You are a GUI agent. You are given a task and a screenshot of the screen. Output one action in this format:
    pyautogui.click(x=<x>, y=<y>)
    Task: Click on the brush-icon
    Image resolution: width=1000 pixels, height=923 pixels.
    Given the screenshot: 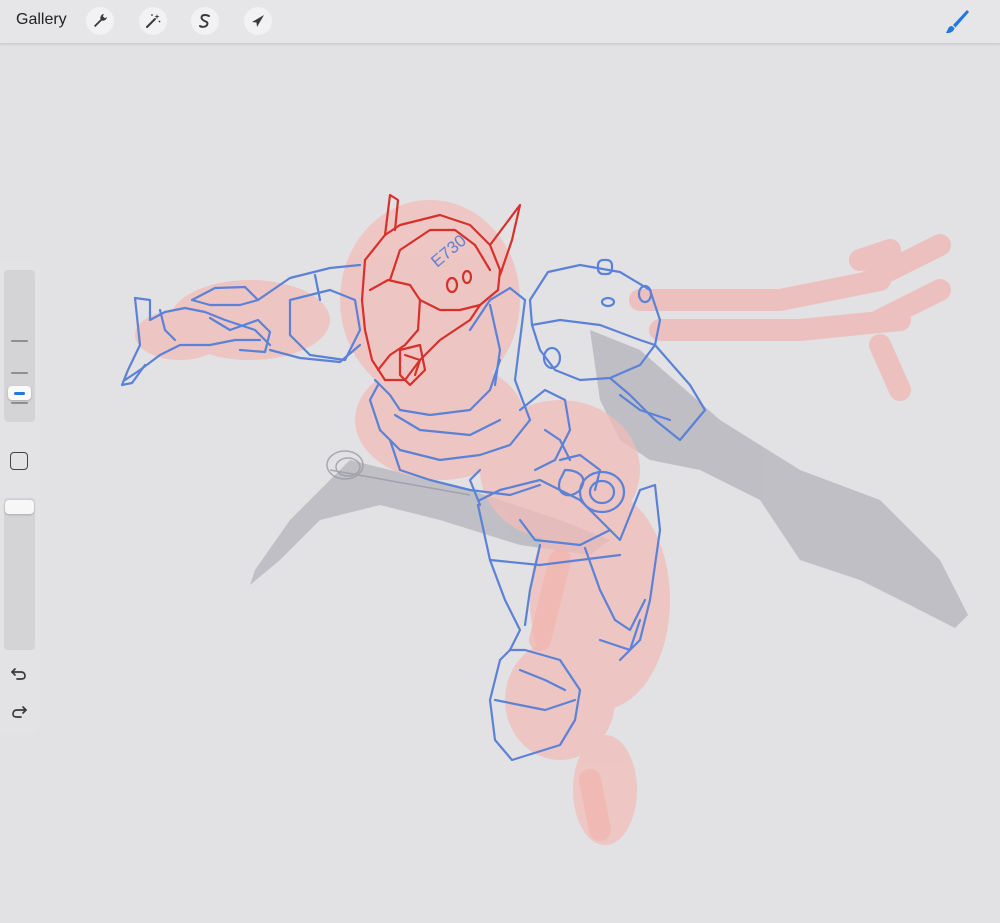 What is the action you would take?
    pyautogui.click(x=957, y=22)
    